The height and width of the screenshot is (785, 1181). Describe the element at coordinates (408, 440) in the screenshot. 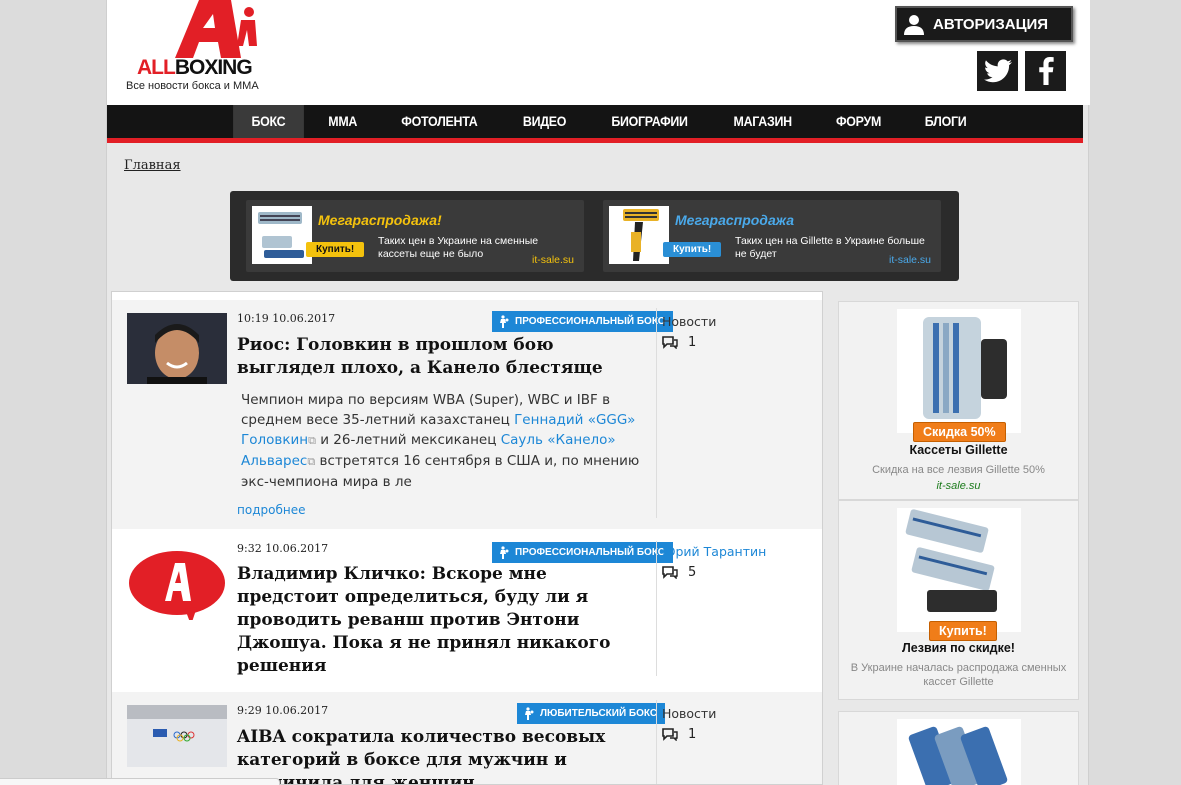

I see `excerpt-text: и 26-летний мексиканец` at that location.